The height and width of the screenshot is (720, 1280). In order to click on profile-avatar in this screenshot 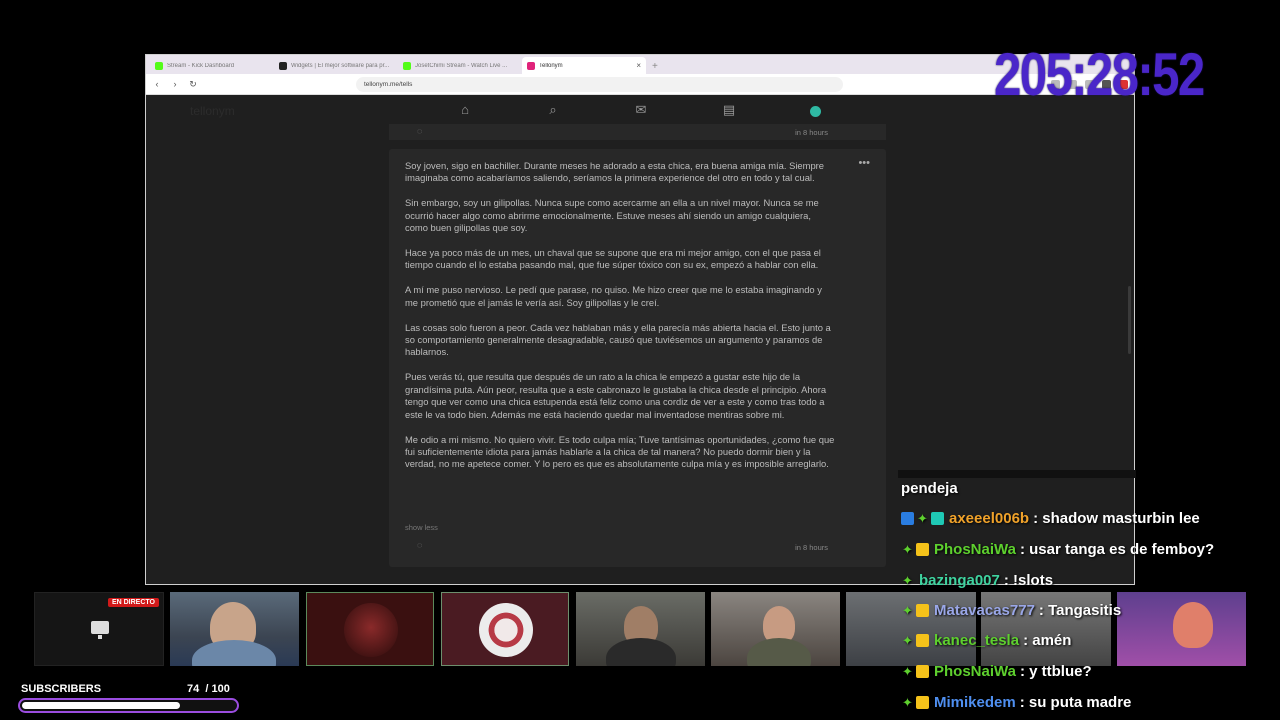, I will do `click(815, 111)`.